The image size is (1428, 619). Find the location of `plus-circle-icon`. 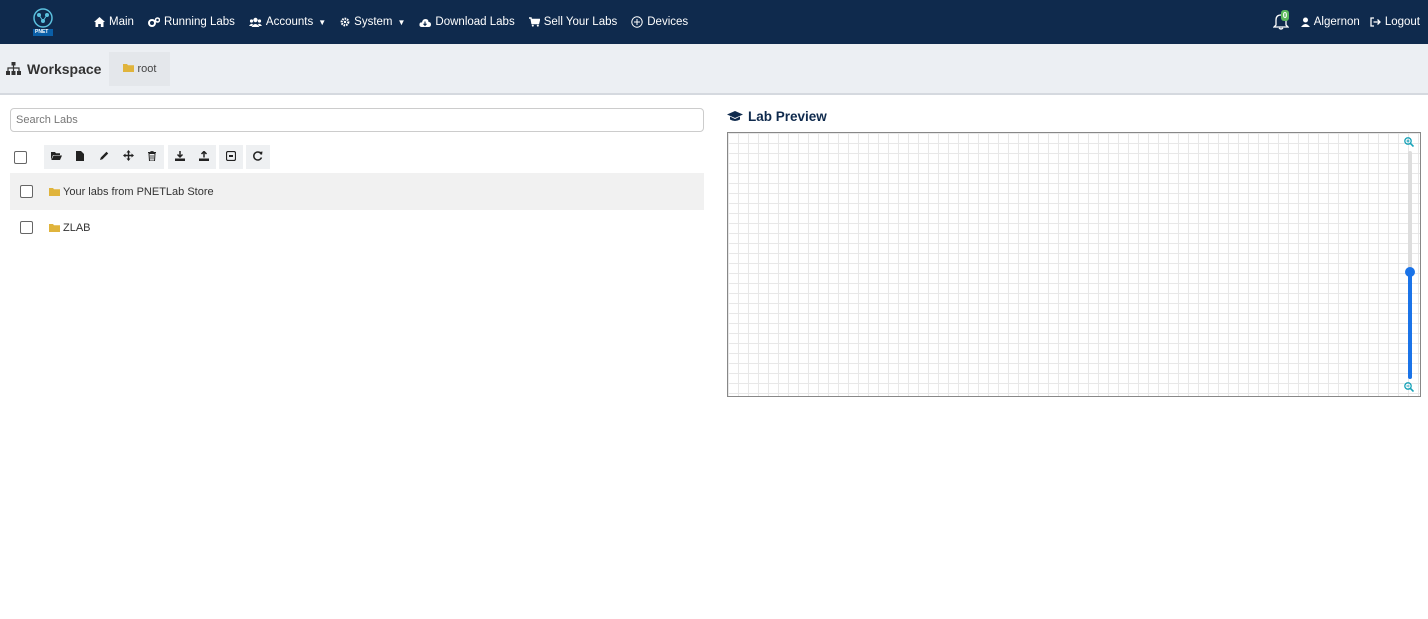

plus-circle-icon is located at coordinates (637, 22).